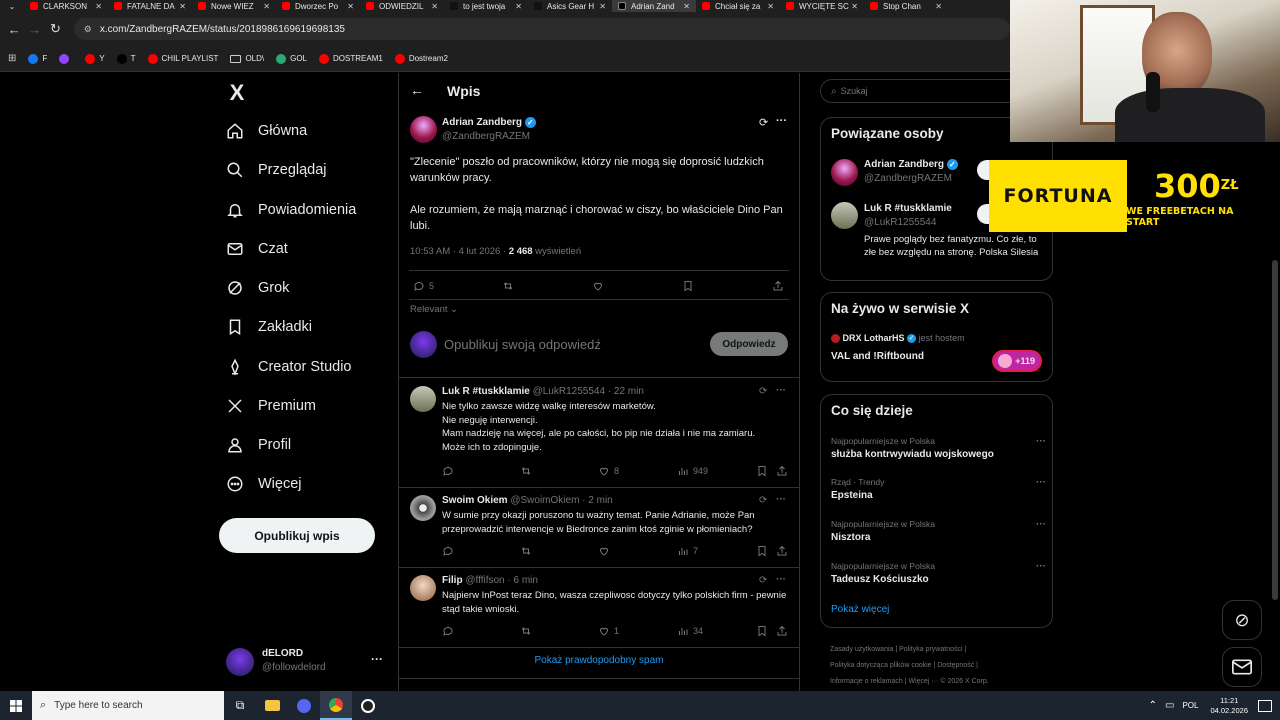 Image resolution: width=1280 pixels, height=720 pixels. Describe the element at coordinates (351, 58) in the screenshot. I see `bookmark-item: DOSTREAM1` at that location.